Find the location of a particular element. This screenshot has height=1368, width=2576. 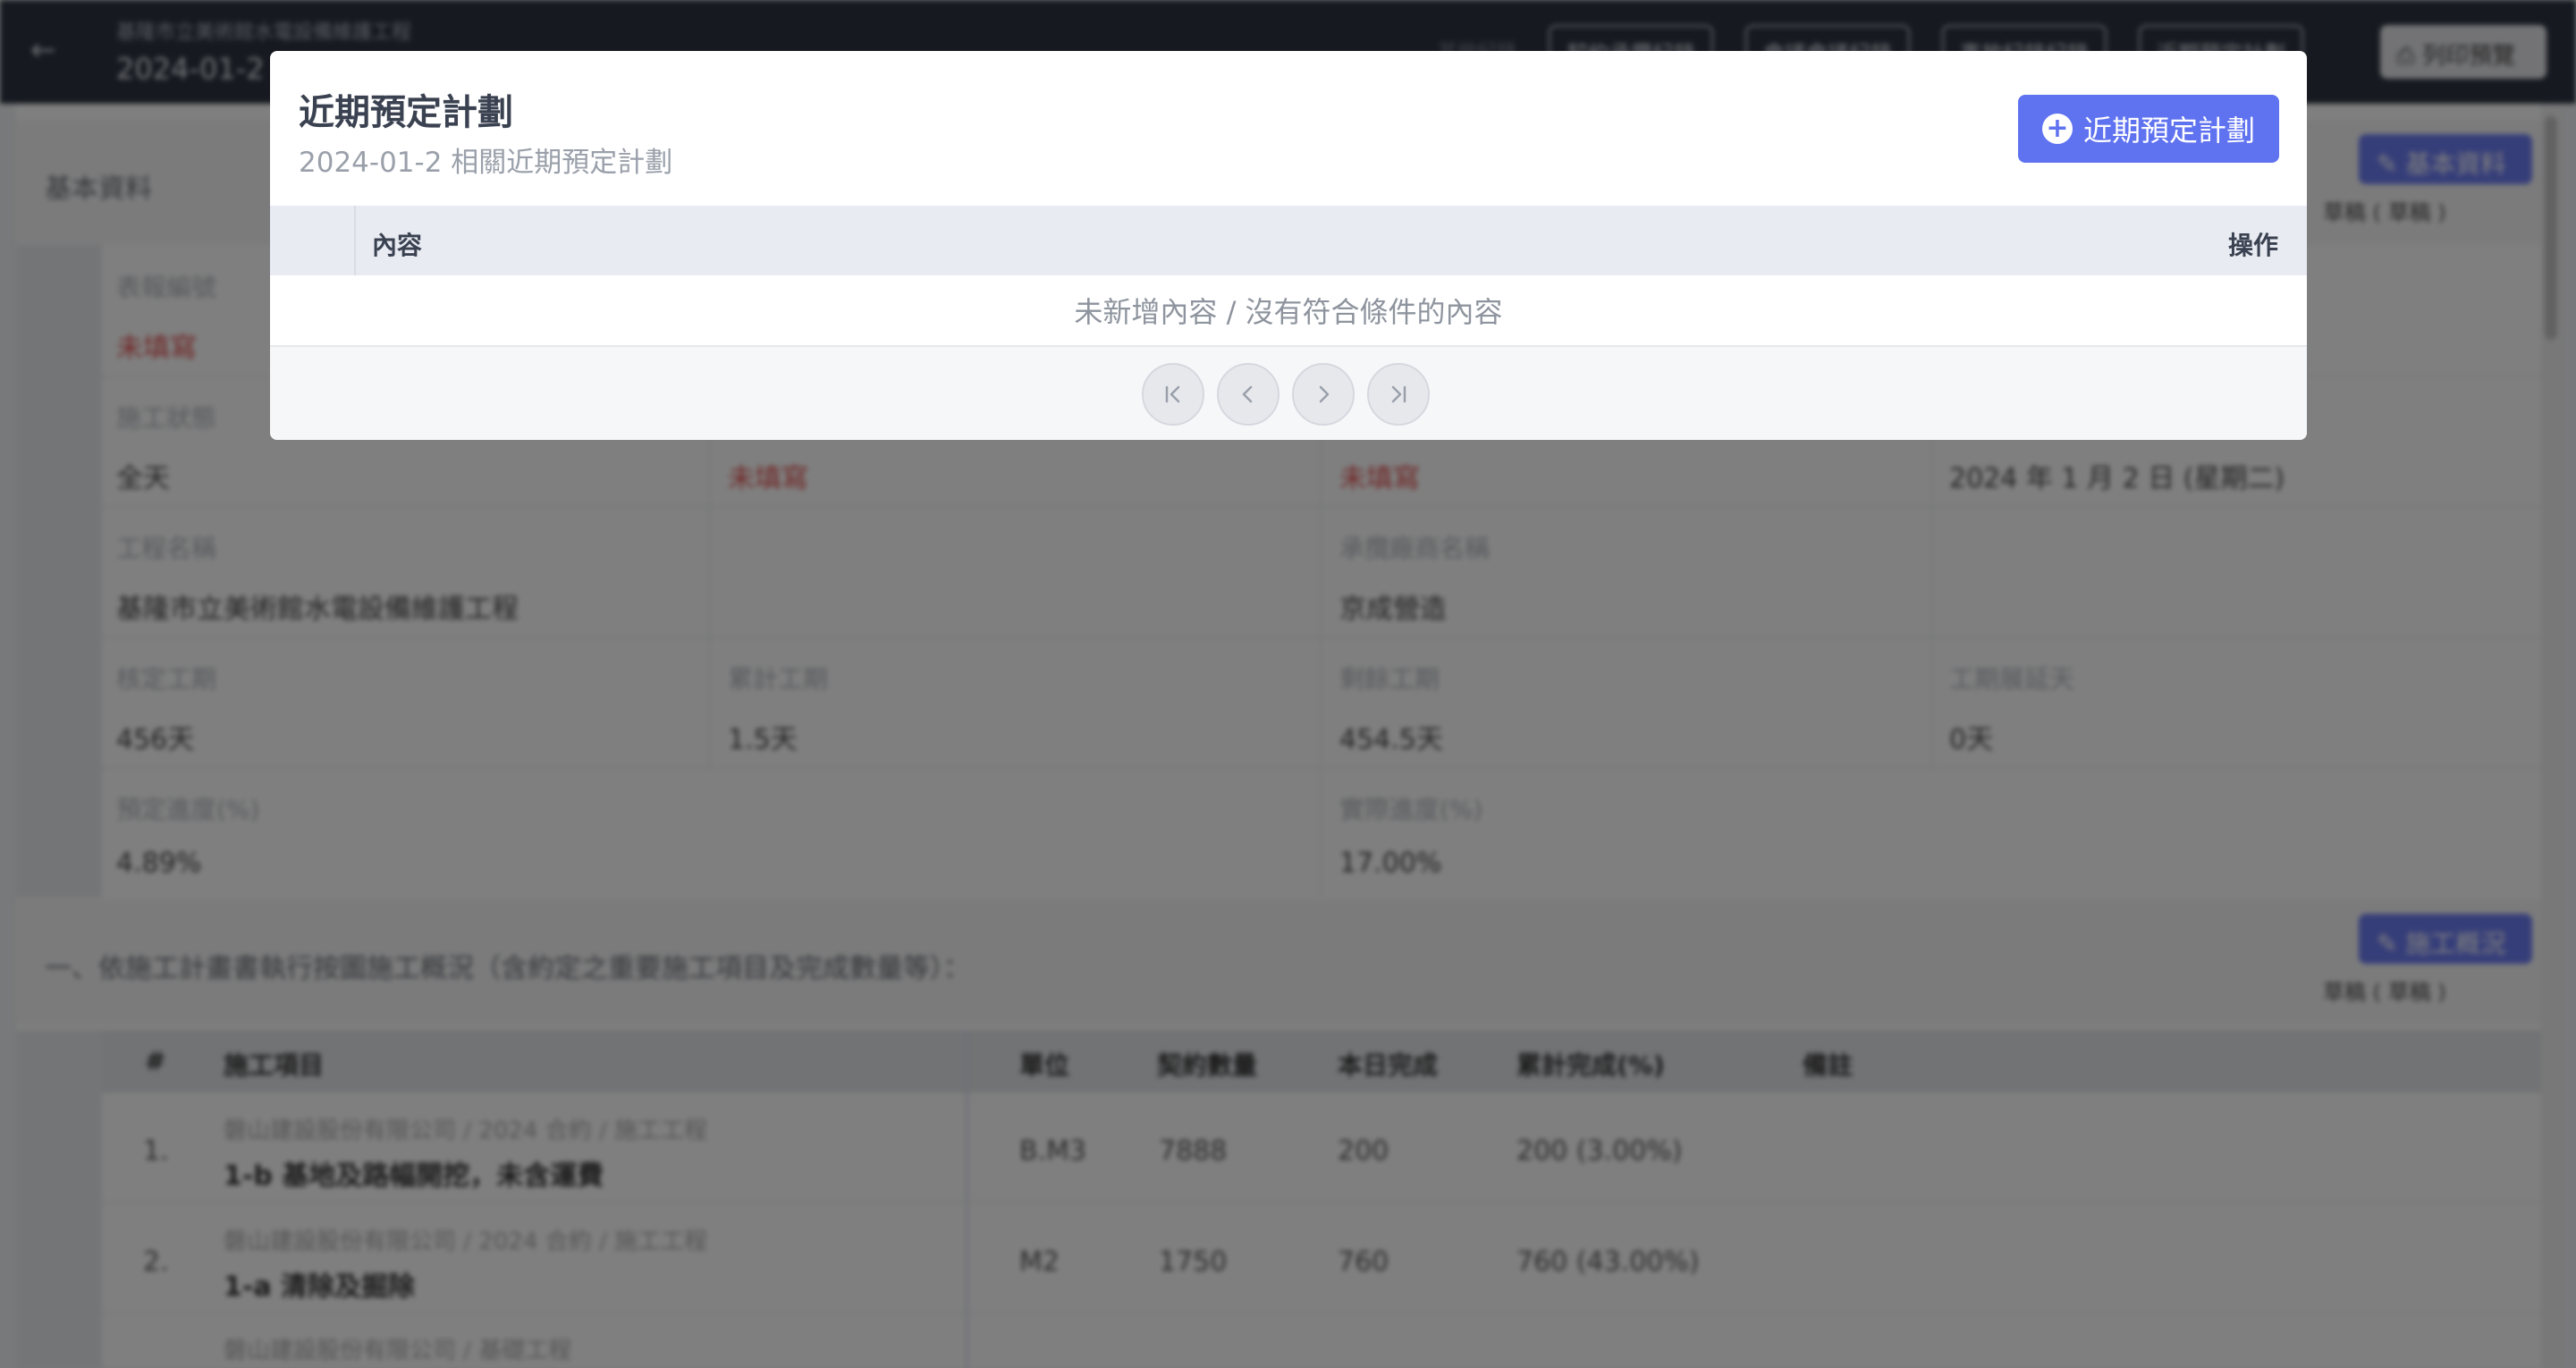

chevron-right-icon is located at coordinates (1324, 394).